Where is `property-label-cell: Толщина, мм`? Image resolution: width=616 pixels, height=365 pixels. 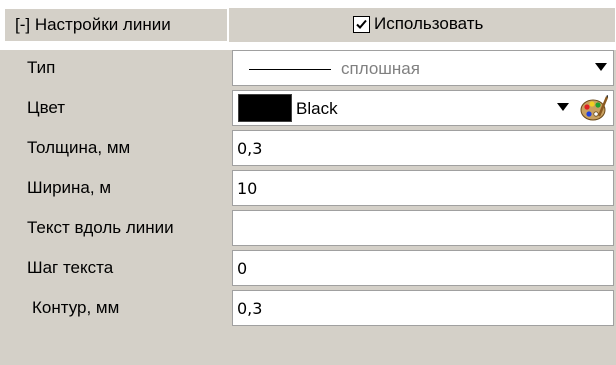 property-label-cell: Толщина, мм is located at coordinates (124, 148).